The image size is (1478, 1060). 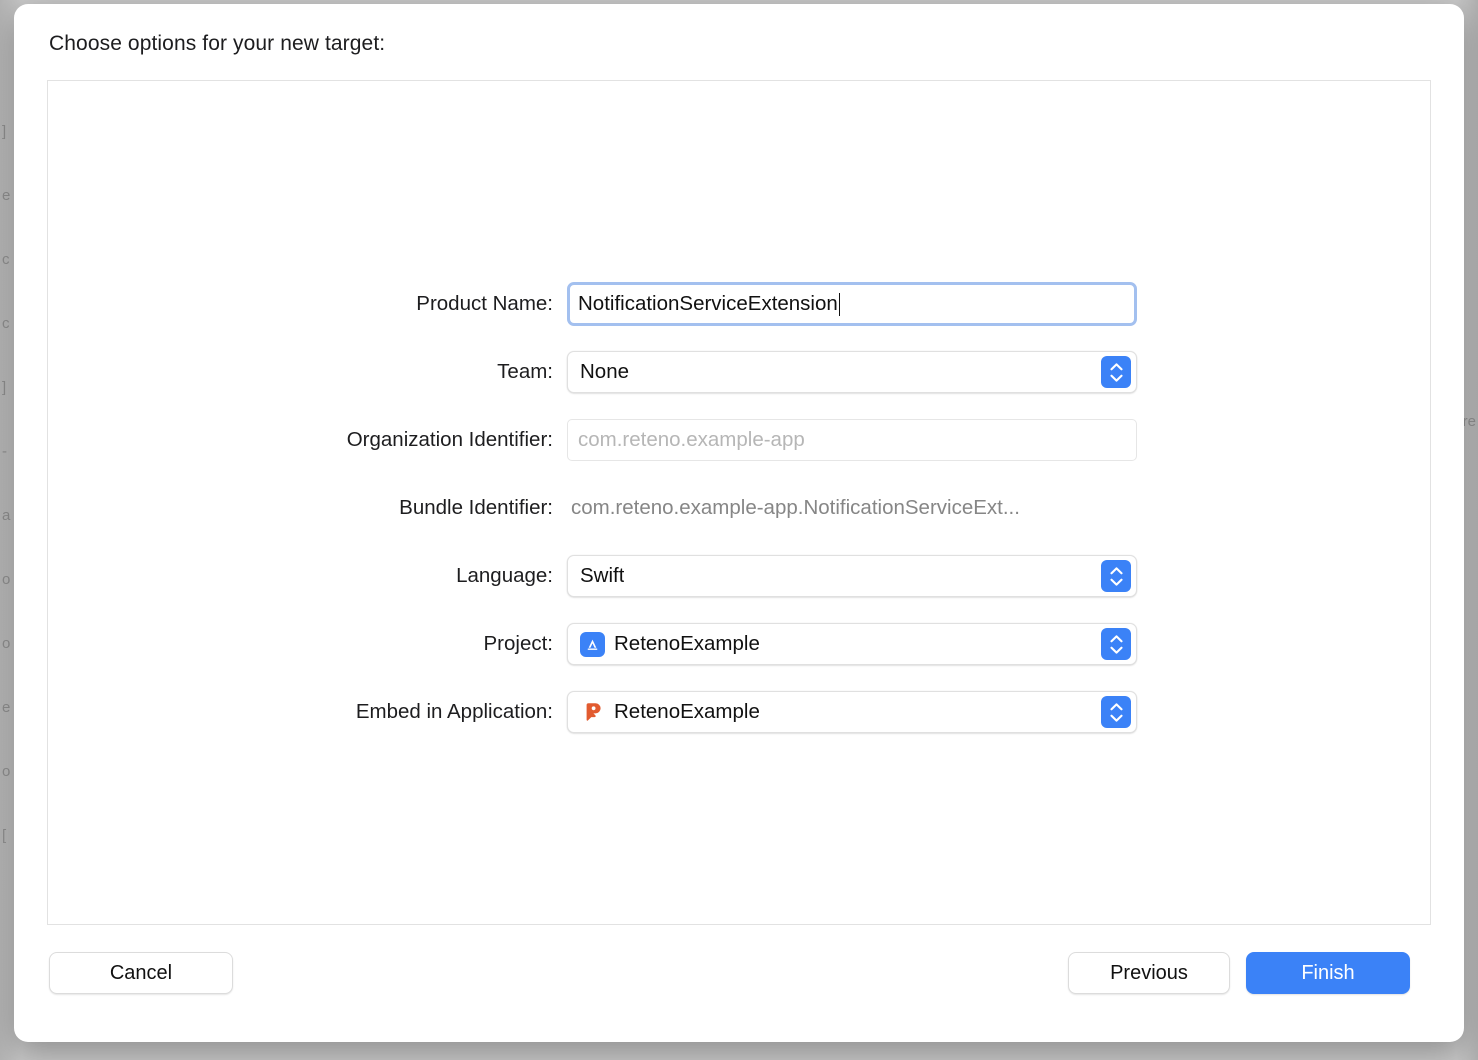 I want to click on embed-in-application-select: RetenoExample, so click(x=852, y=712).